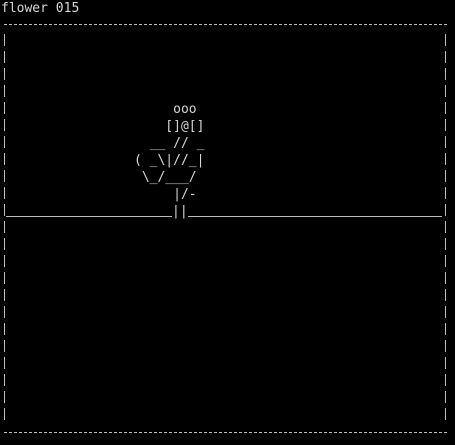 The height and width of the screenshot is (445, 455). What do you see at coordinates (40, 8) in the screenshot?
I see `window-title: flower 015` at bounding box center [40, 8].